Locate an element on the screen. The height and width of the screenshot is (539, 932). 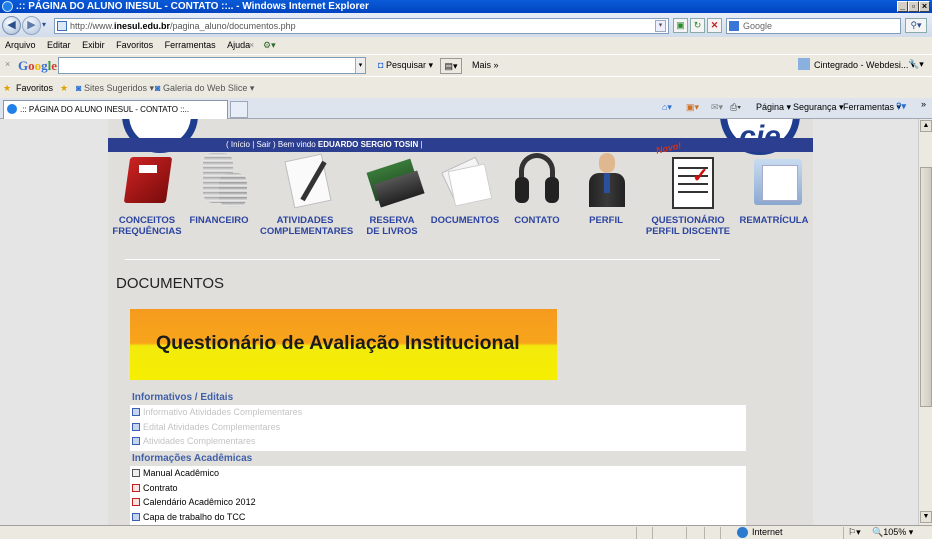
feeds-icon: ▣▾ is located at coordinates (692, 107).